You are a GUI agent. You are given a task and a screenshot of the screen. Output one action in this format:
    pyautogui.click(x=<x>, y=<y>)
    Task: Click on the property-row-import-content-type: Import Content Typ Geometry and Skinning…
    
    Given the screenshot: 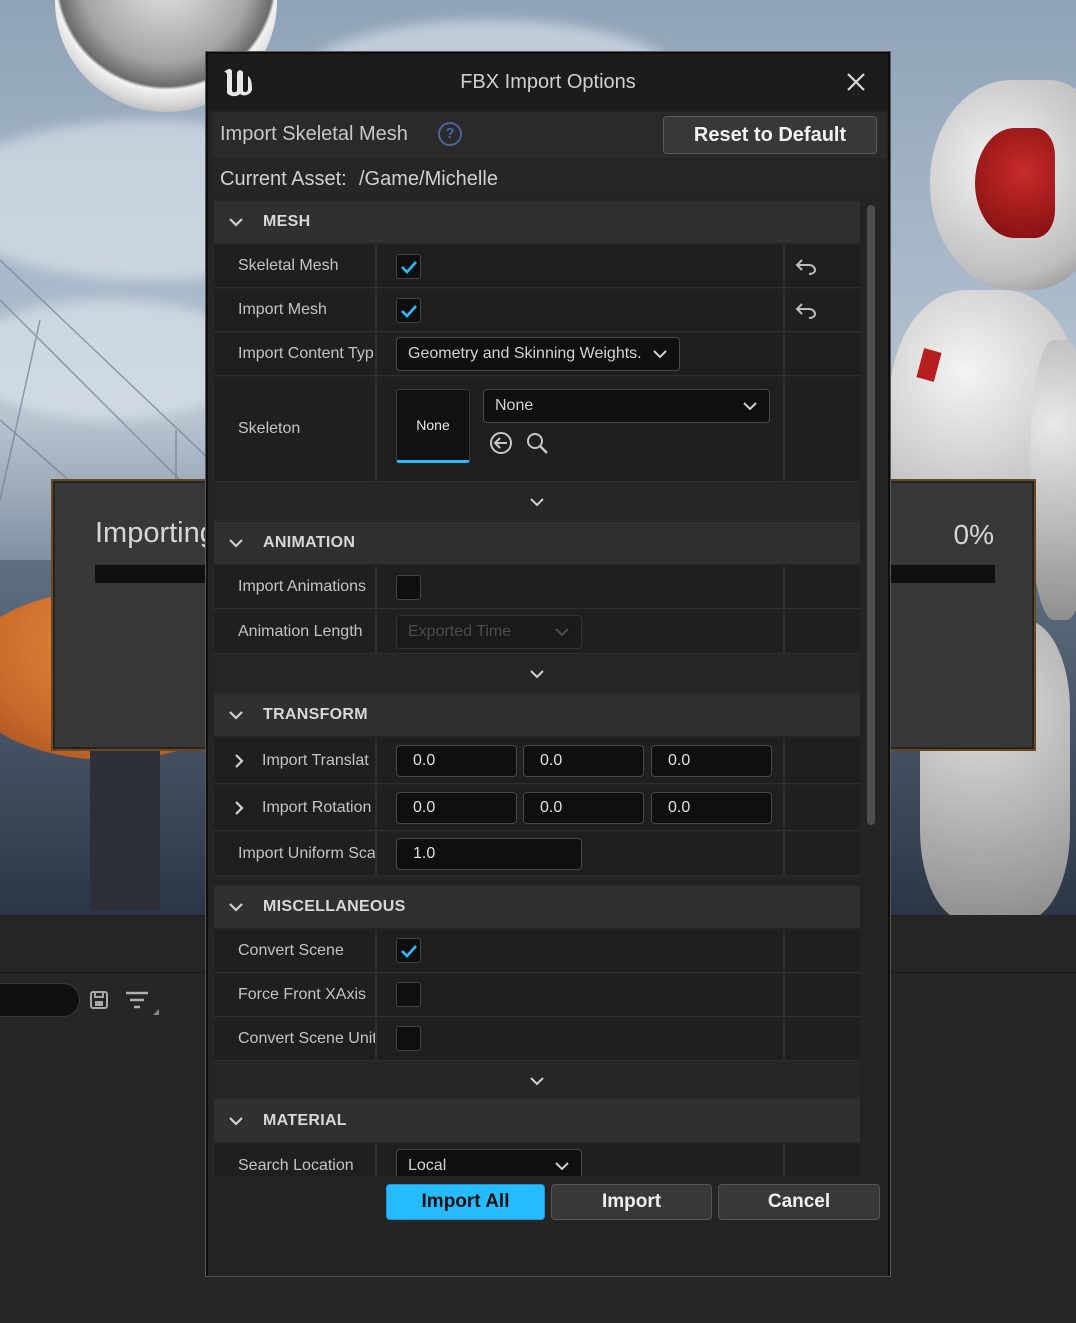 What is the action you would take?
    pyautogui.click(x=537, y=354)
    